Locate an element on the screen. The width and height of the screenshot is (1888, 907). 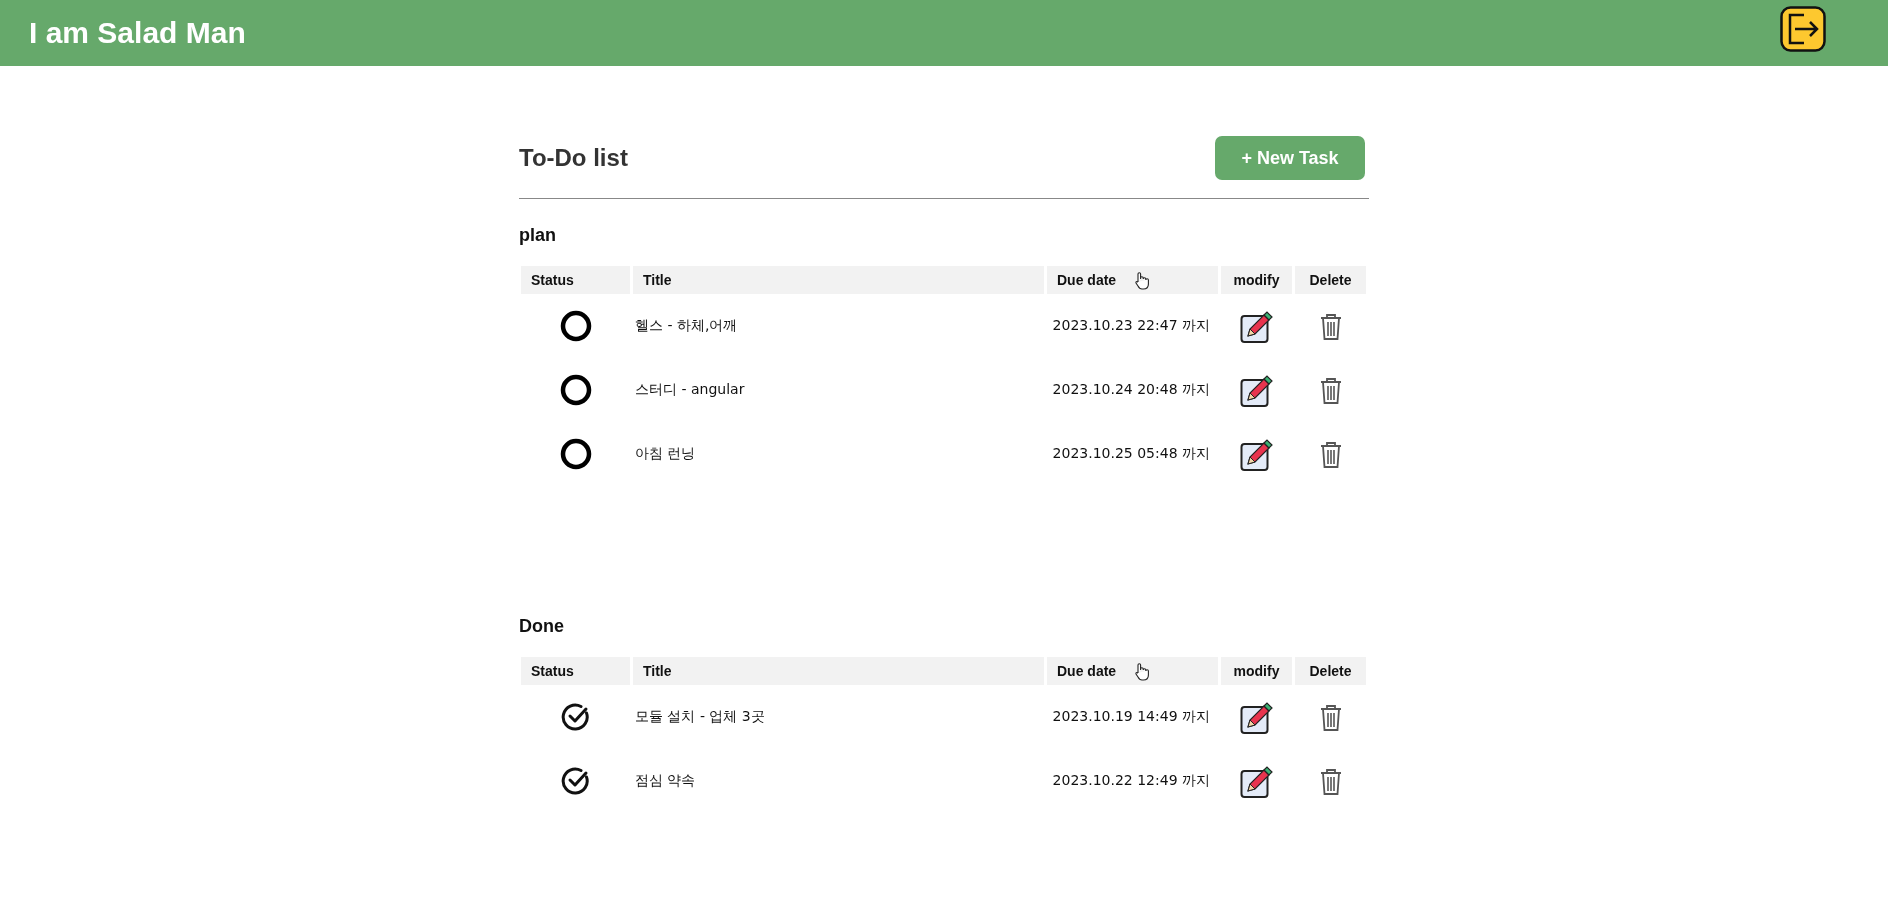
due-date: 2023.10.24 20:48 까지 is located at coordinates (1131, 390).